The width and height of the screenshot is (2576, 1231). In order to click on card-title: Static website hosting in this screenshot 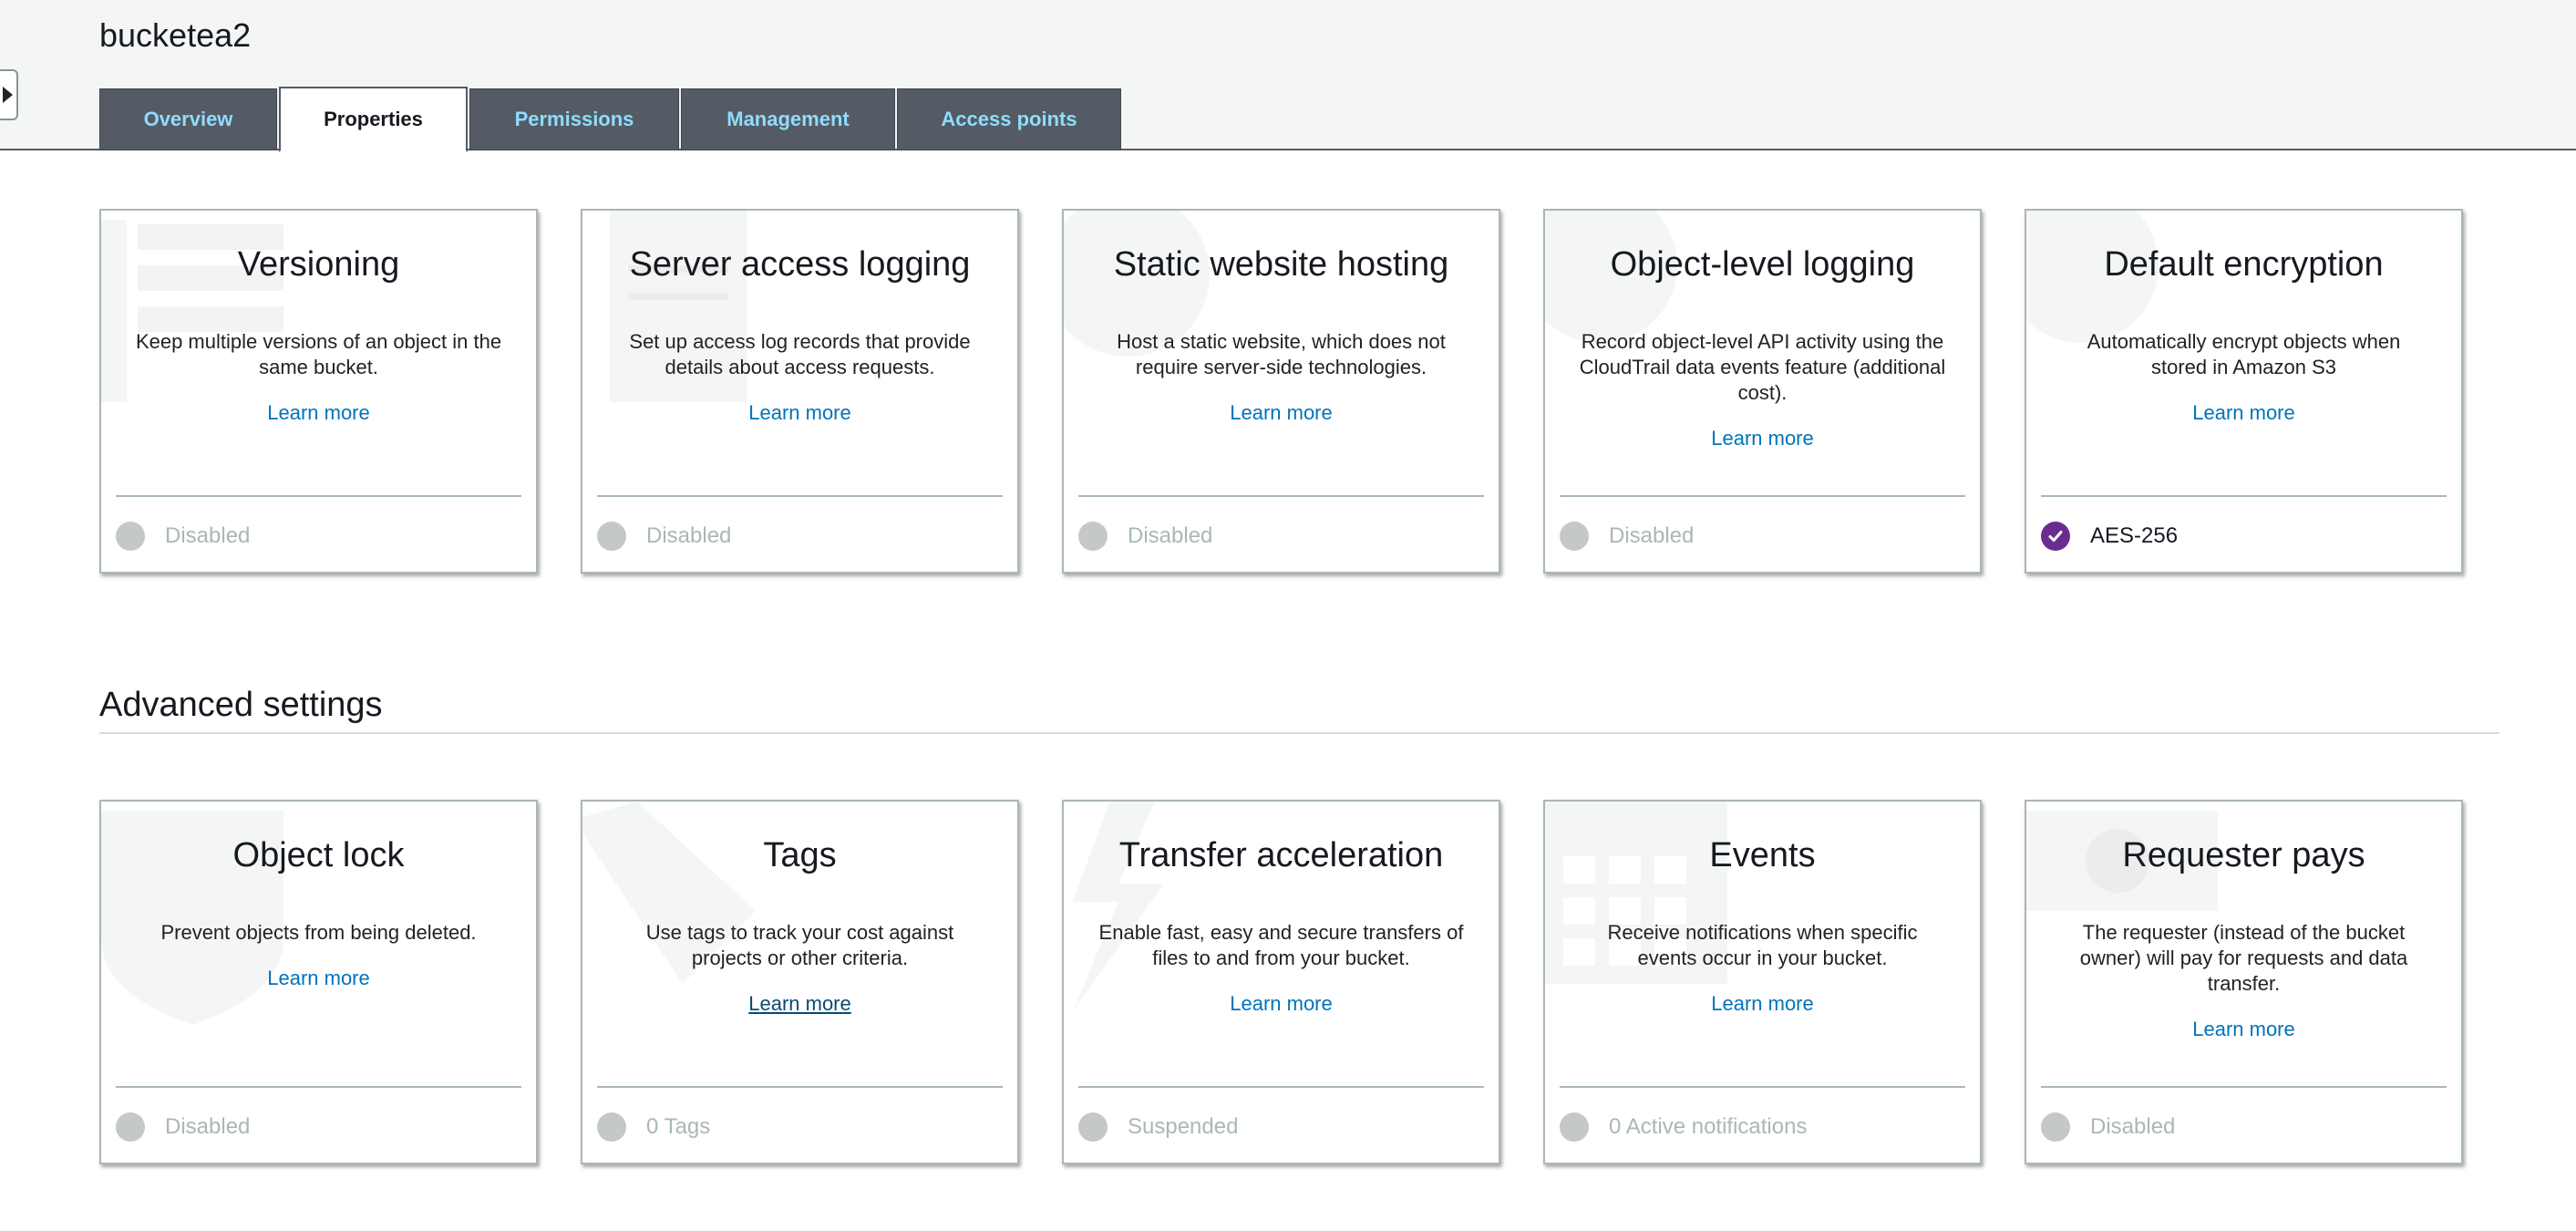, I will do `click(1281, 264)`.